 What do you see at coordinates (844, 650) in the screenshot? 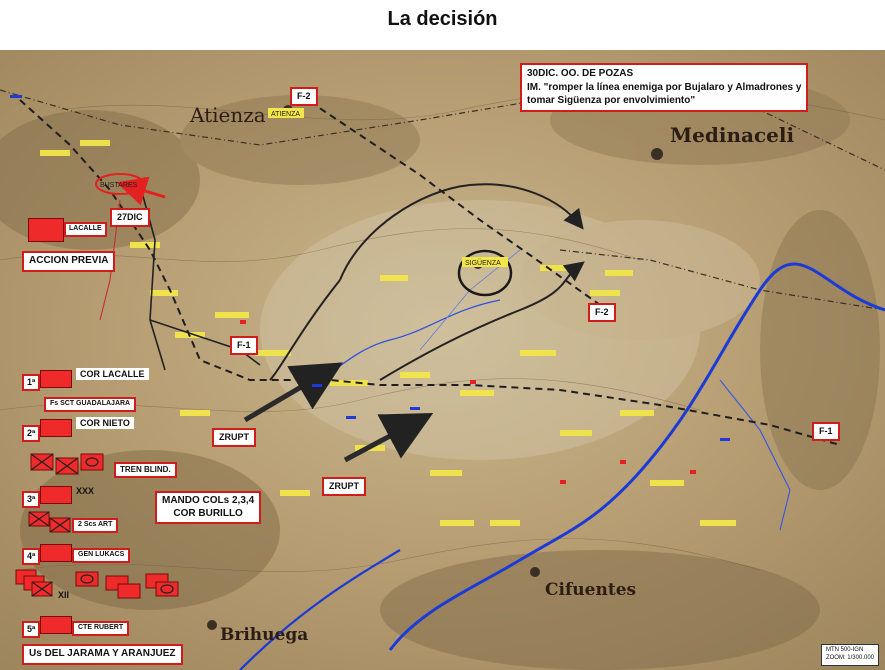
I see `map-source-line-1: MTN 500-IGN` at bounding box center [844, 650].